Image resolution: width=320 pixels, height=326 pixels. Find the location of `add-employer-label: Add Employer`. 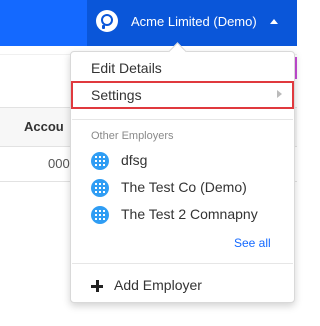

add-employer-label: Add Employer is located at coordinates (158, 285).